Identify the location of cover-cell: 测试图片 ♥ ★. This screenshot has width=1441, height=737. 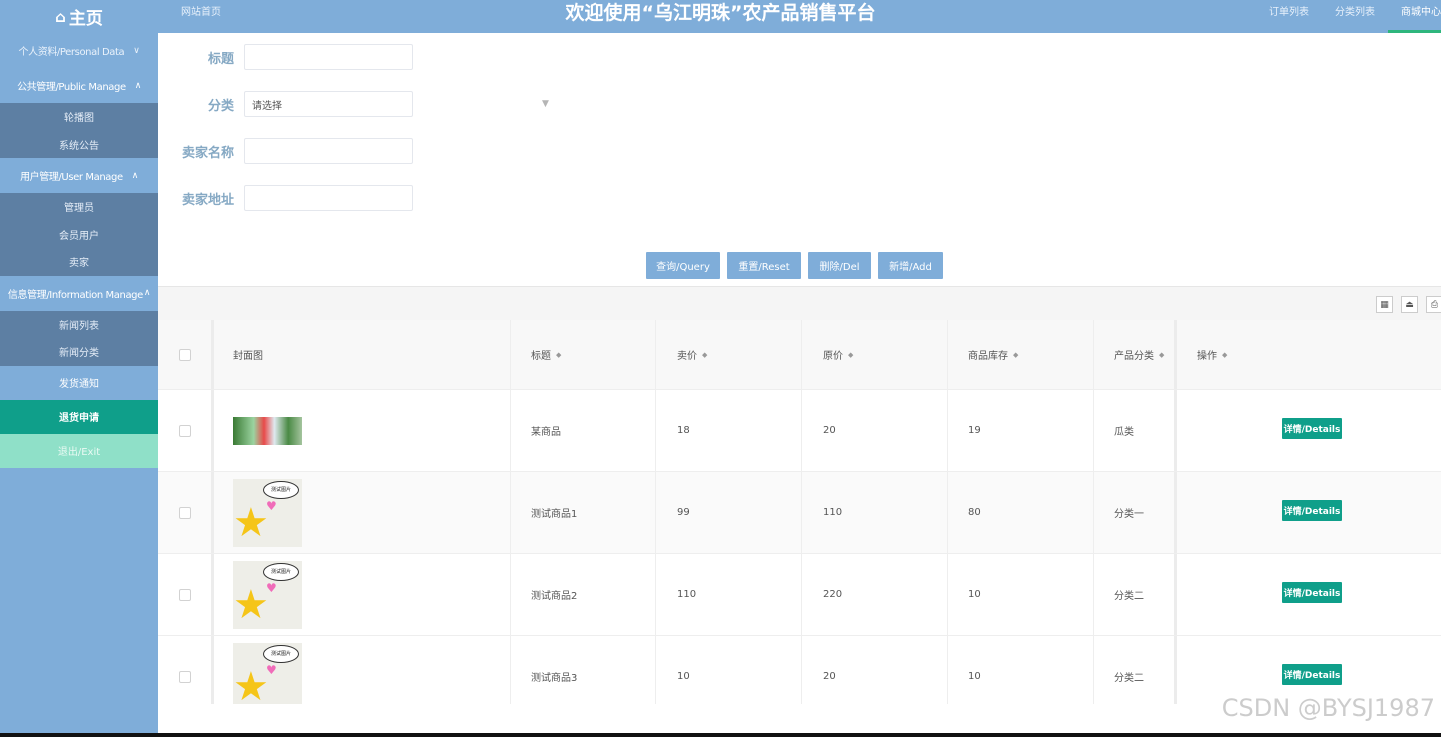
(267, 512).